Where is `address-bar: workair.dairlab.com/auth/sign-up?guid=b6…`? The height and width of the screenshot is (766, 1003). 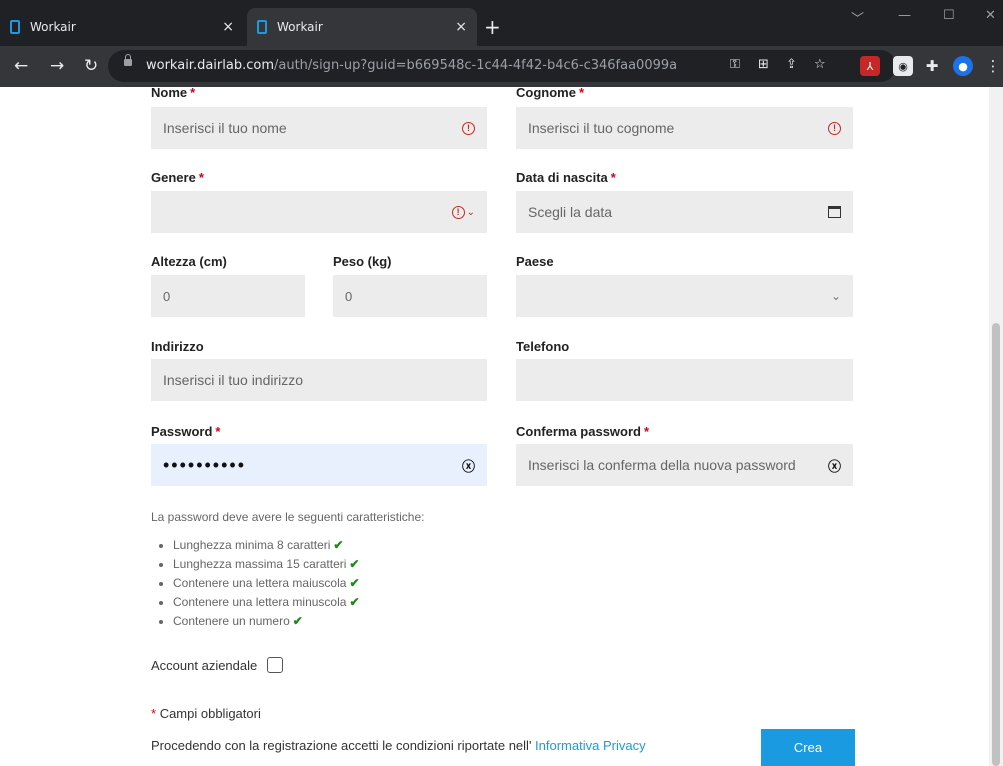 address-bar: workair.dairlab.com/auth/sign-up?guid=b6… is located at coordinates (502, 66).